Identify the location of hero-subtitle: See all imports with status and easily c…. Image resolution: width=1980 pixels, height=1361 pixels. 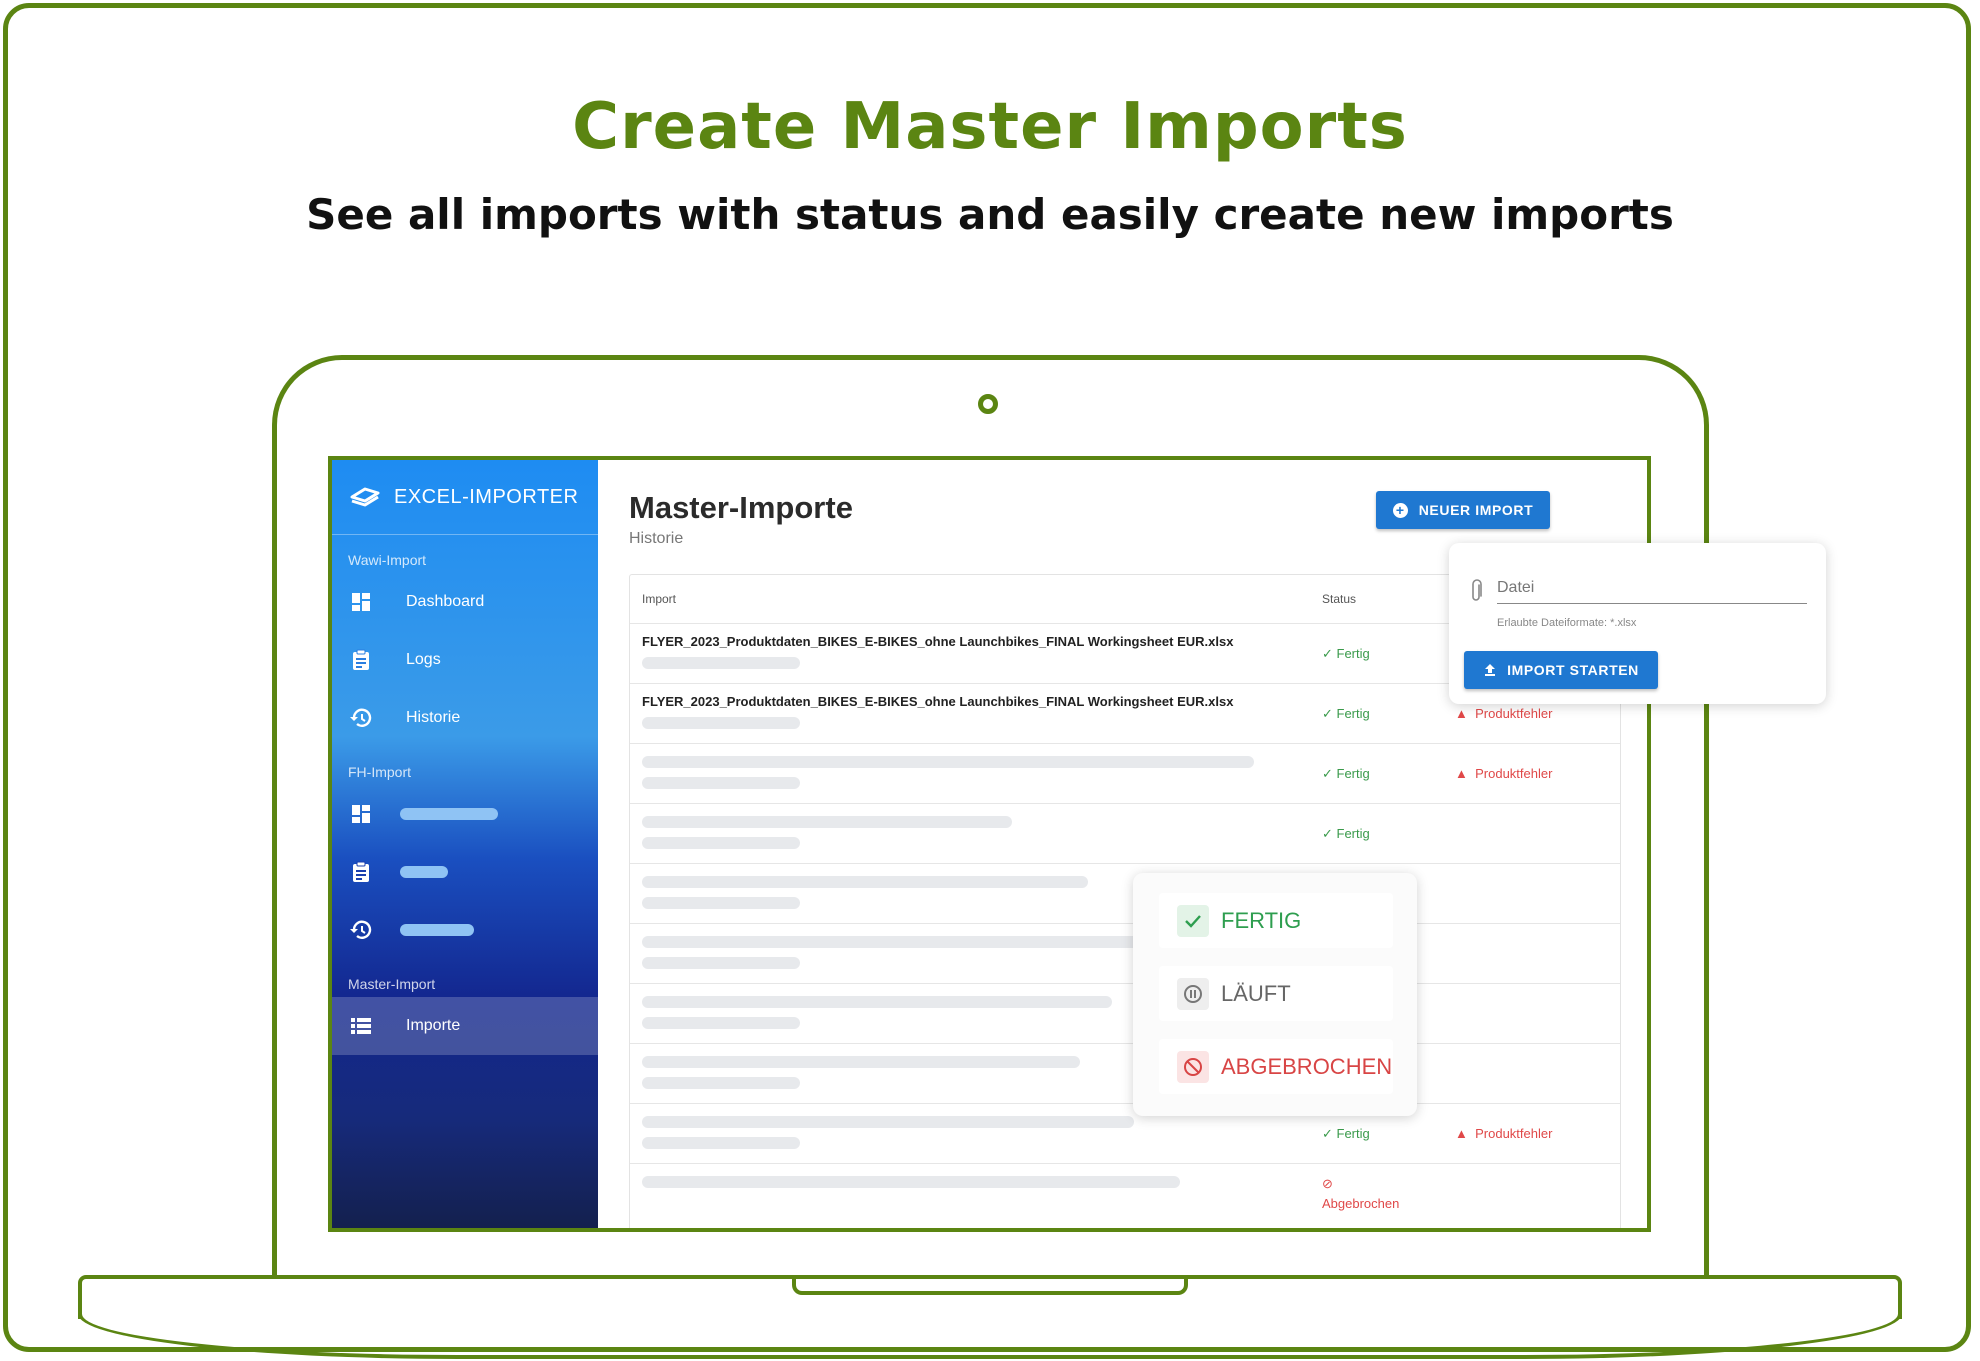
(990, 214).